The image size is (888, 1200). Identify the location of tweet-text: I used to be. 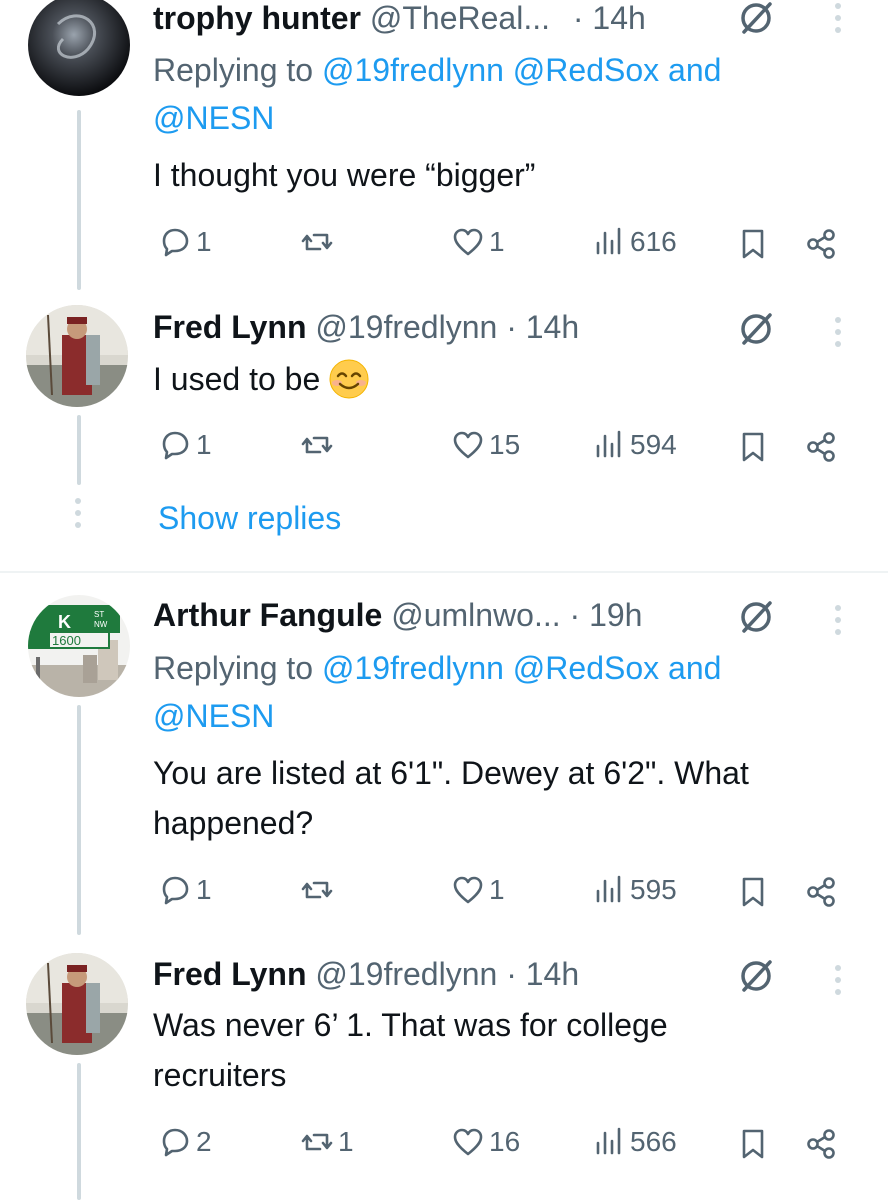
(261, 379).